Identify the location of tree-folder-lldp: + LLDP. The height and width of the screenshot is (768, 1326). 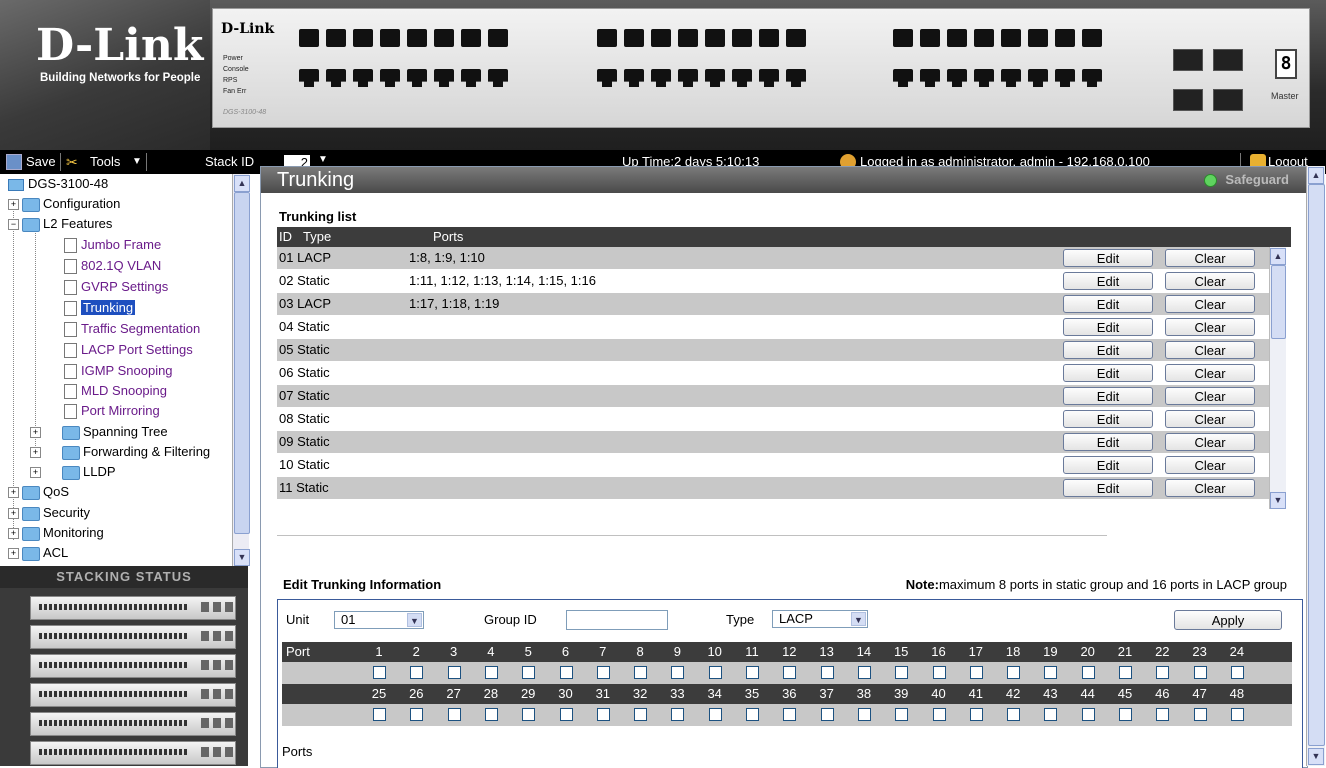
(73, 472).